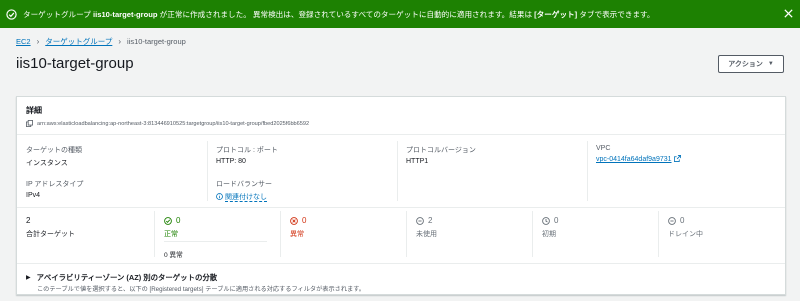  Describe the element at coordinates (556, 14) in the screenshot. I see `banner-targets-tab: [ターゲット]` at that location.